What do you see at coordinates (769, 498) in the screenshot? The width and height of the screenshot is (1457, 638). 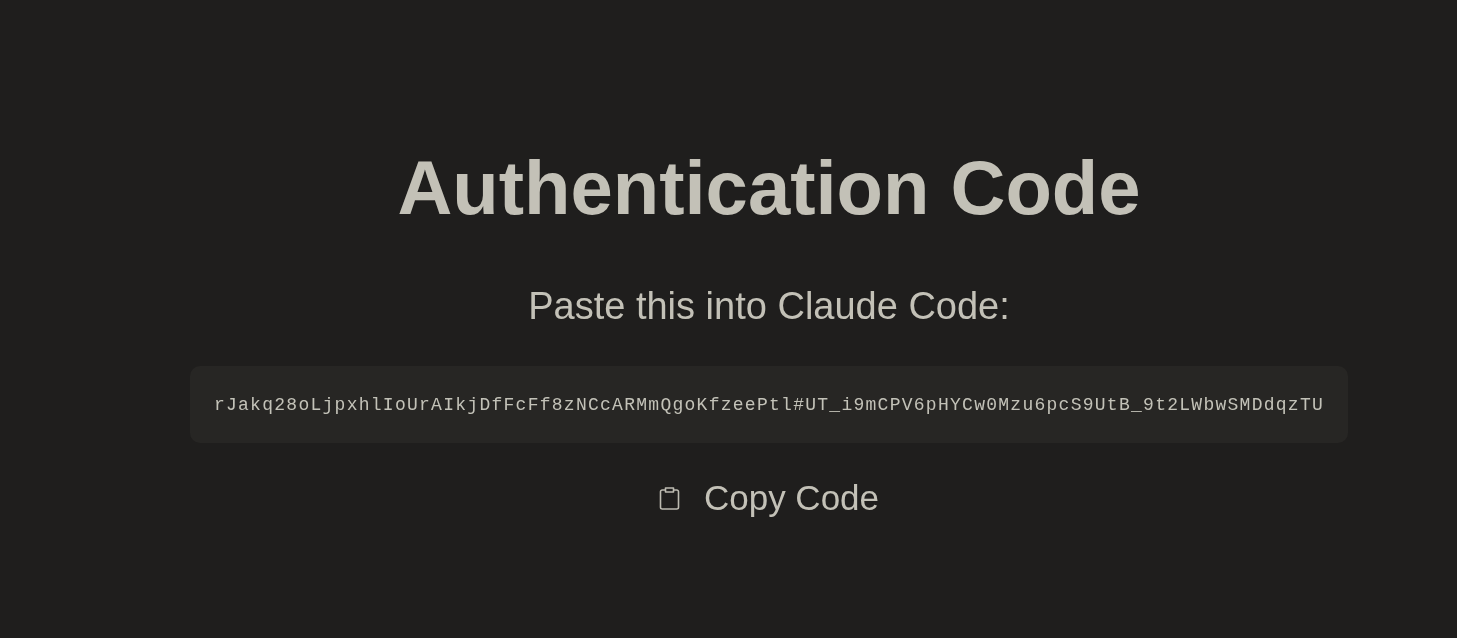 I see `copy-button: Copy Code` at bounding box center [769, 498].